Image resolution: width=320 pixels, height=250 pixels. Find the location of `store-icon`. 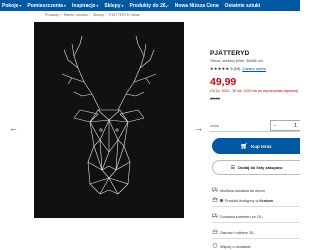

store-icon is located at coordinates (215, 200).